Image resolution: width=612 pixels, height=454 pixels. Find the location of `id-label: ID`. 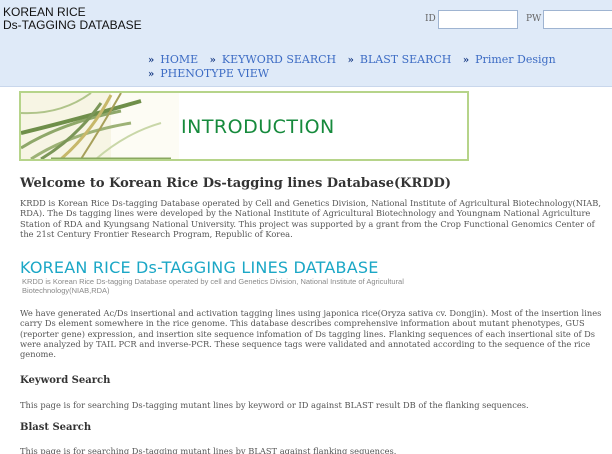

id-label: ID is located at coordinates (430, 19).